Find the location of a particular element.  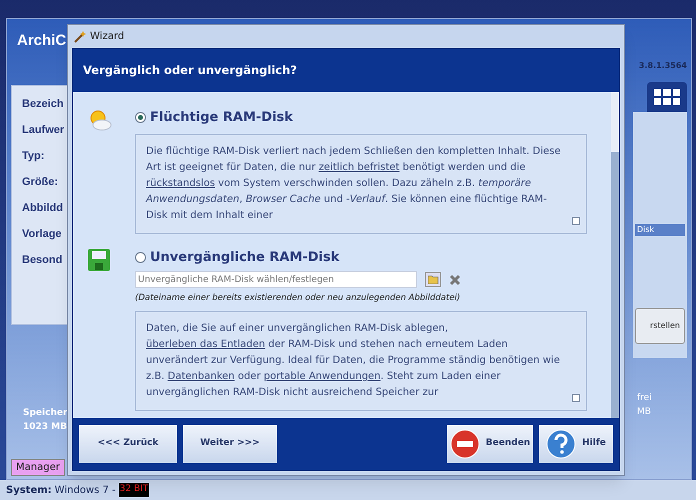

field-label: Abbildd is located at coordinates (42, 208).